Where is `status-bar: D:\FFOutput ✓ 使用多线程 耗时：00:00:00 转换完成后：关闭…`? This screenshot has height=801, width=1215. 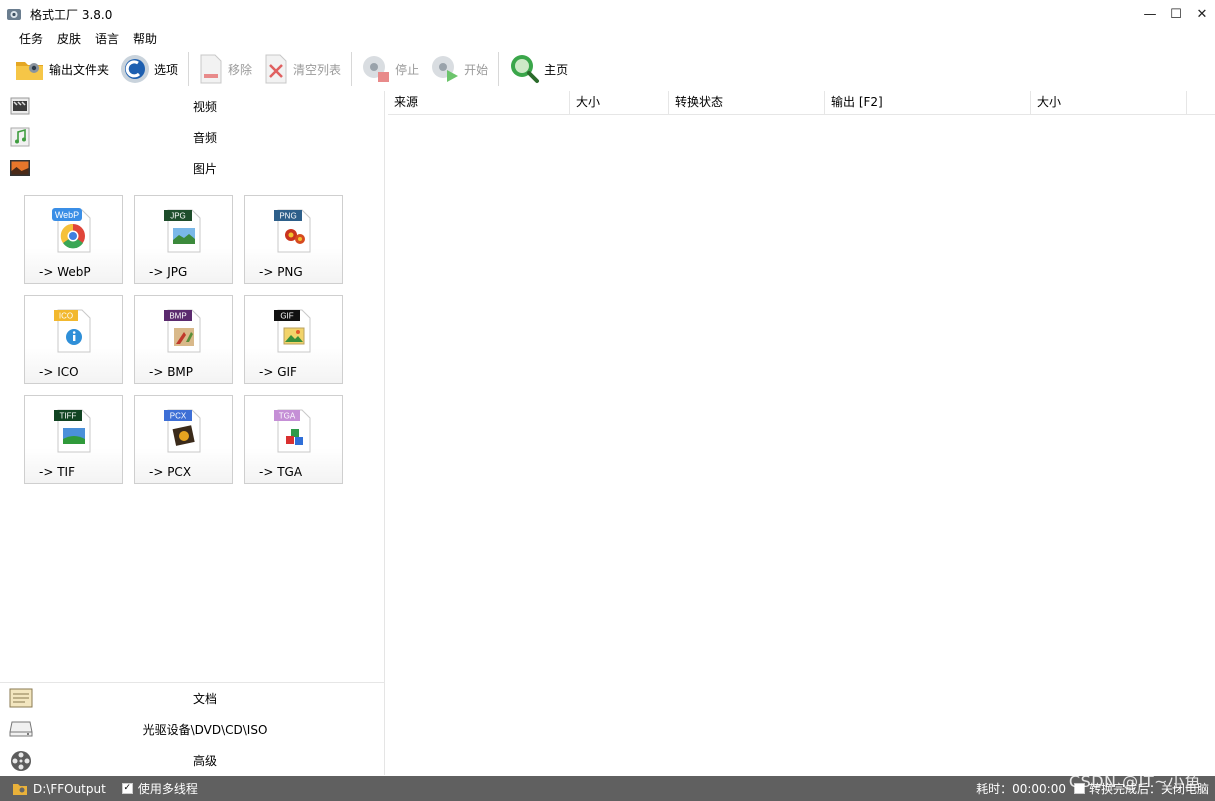 status-bar: D:\FFOutput ✓ 使用多线程 耗时：00:00:00 转换完成后：关闭… is located at coordinates (607, 788).